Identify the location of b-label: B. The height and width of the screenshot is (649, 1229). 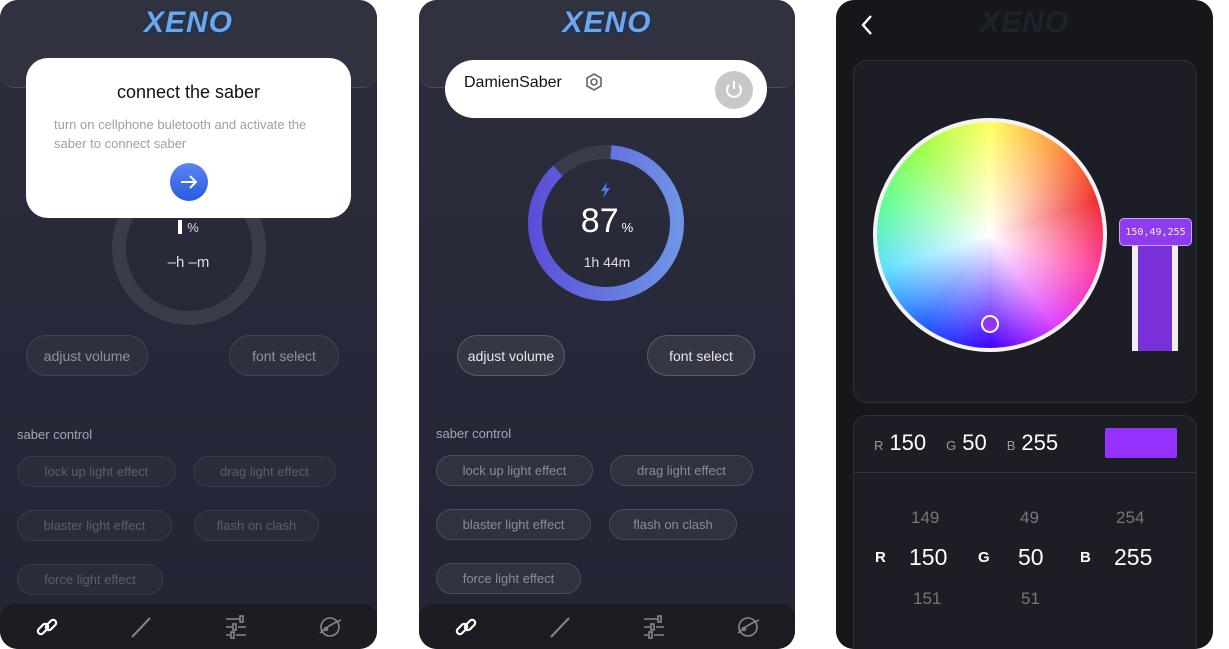
(1011, 445).